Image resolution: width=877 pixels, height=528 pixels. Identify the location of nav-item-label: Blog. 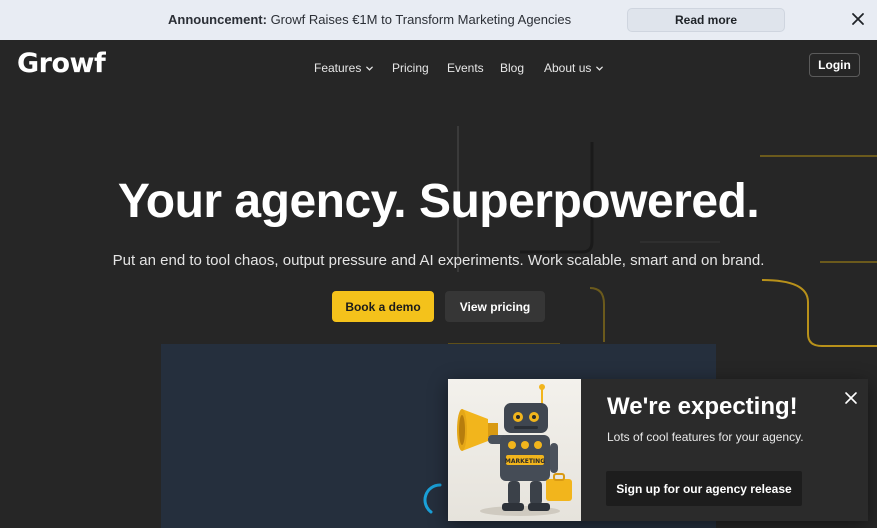
(512, 68).